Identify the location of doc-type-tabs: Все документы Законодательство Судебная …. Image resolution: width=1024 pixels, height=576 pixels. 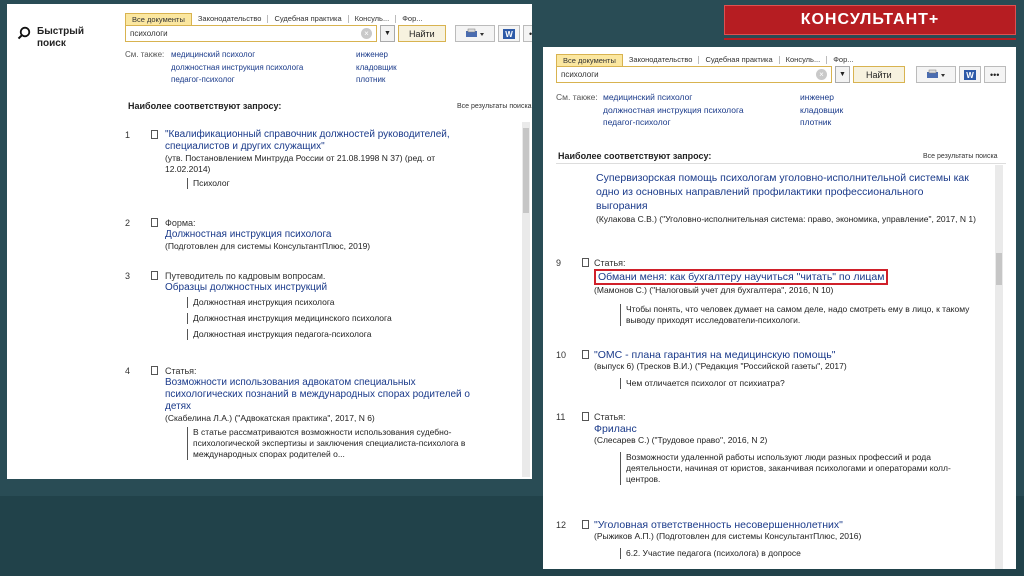
(708, 60).